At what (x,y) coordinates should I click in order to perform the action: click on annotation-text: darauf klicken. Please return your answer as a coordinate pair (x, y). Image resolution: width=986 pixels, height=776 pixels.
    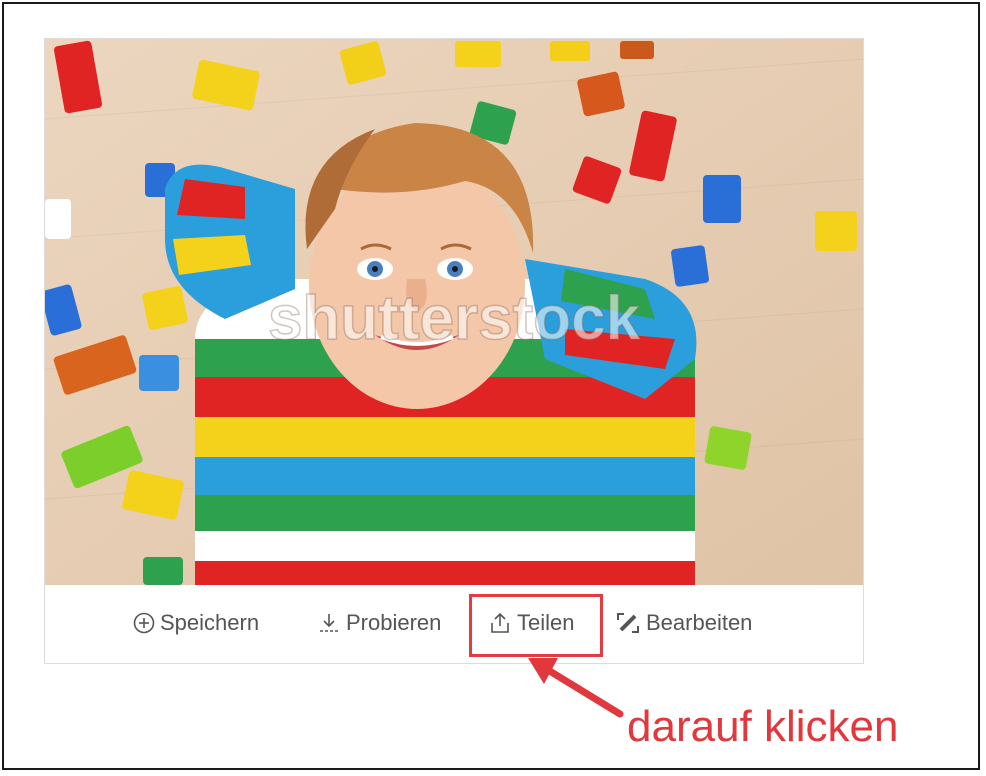
    Looking at the image, I should click on (763, 726).